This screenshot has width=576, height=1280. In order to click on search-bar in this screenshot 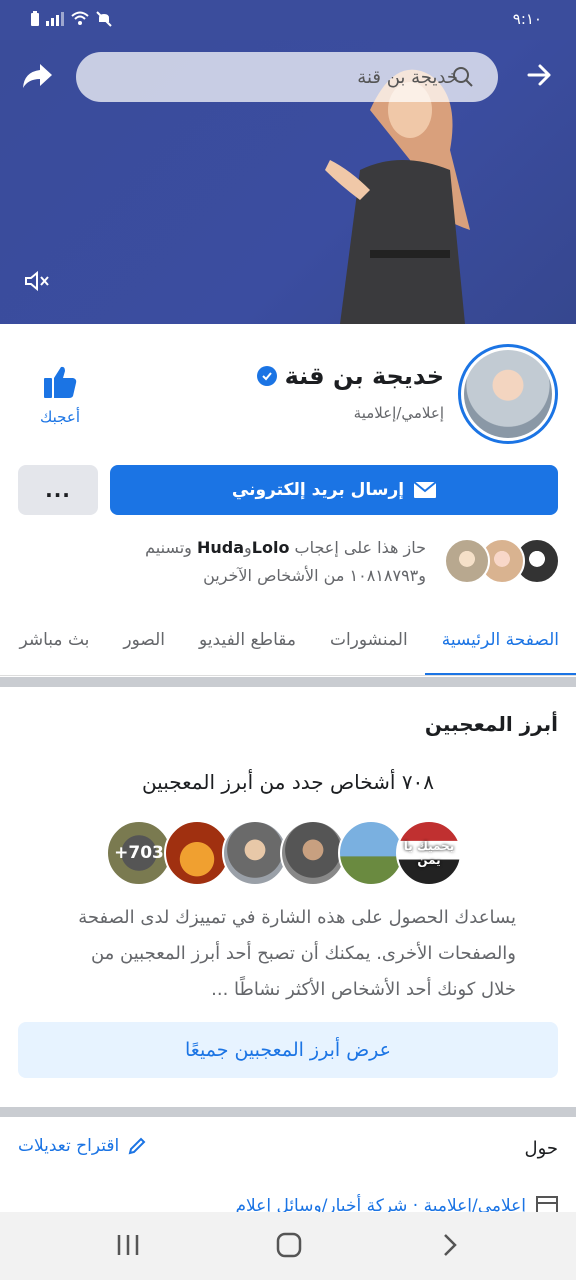, I will do `click(287, 77)`.